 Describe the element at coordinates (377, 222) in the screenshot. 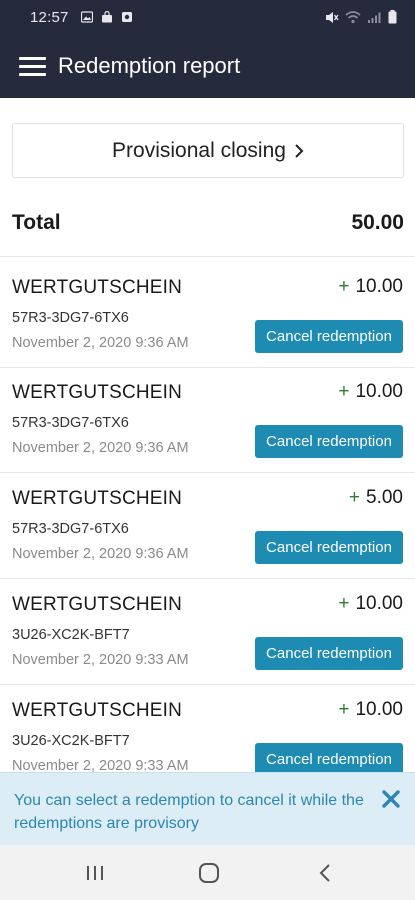

I see `total-value: 50.00` at that location.